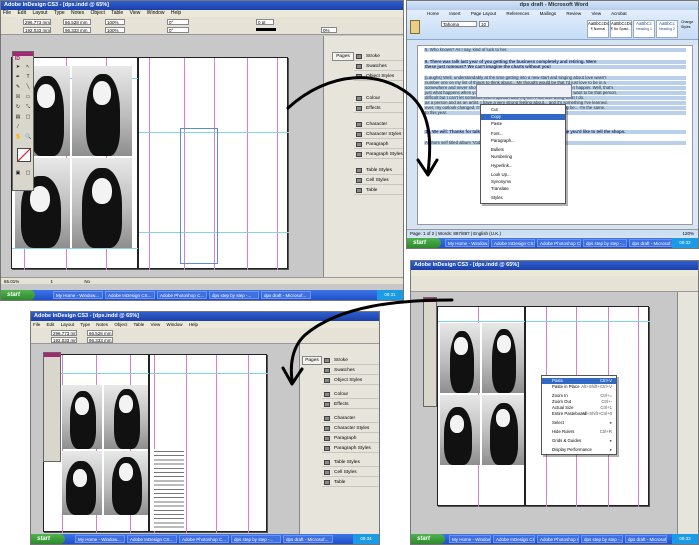 Image resolution: width=699 pixels, height=545 pixels. What do you see at coordinates (18, 173) in the screenshot?
I see `view-mode-icon: ▣` at bounding box center [18, 173].